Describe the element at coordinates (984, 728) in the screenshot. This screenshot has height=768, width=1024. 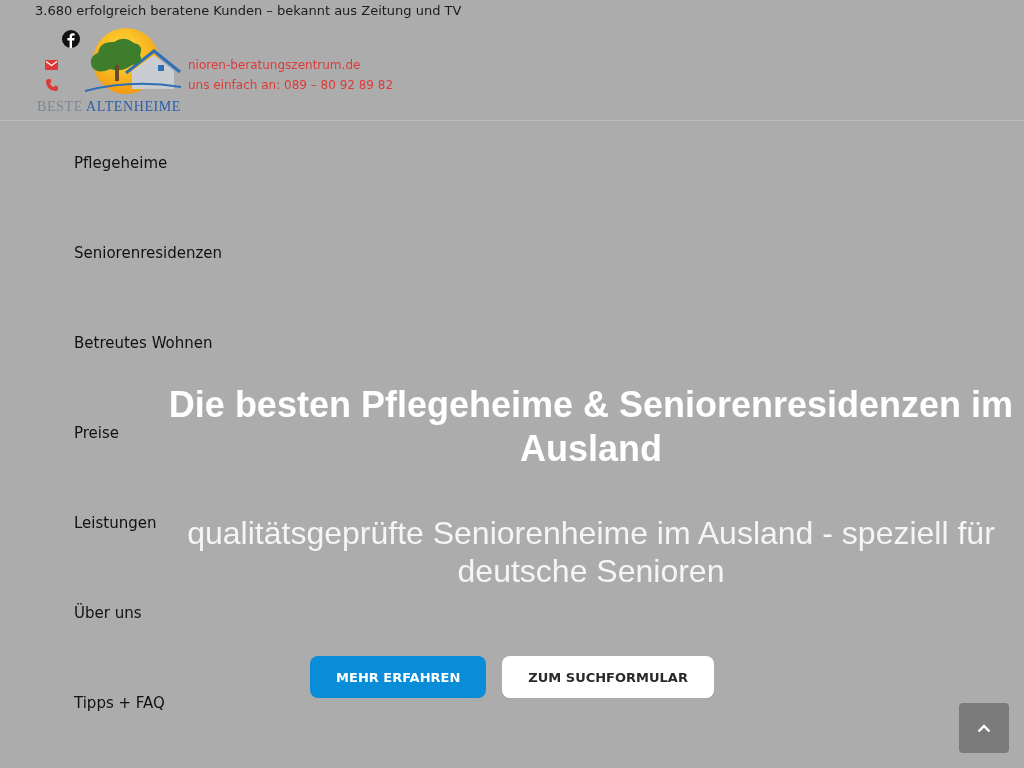
I see `chevron-up-icon` at that location.